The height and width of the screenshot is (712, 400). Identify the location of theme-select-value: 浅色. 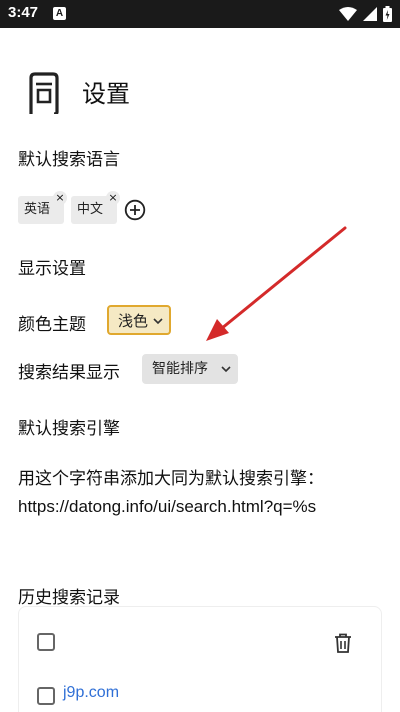
(133, 321).